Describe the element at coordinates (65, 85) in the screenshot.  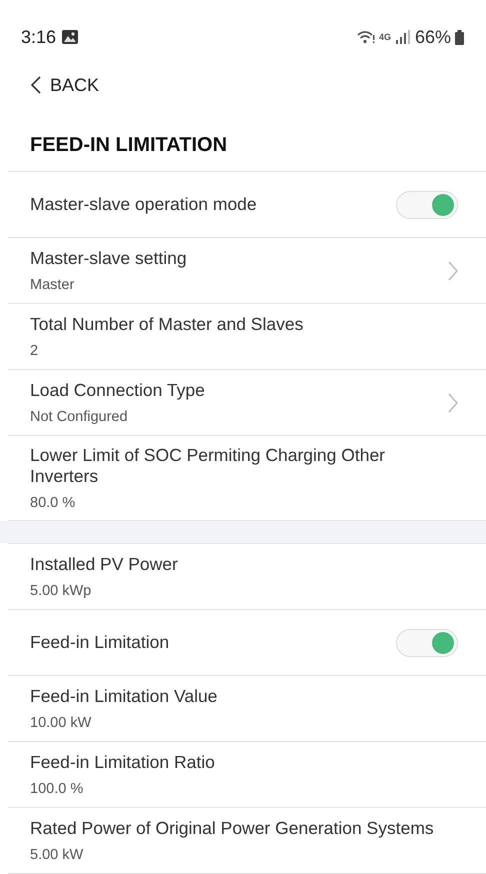
I see `back-button: BACK` at that location.